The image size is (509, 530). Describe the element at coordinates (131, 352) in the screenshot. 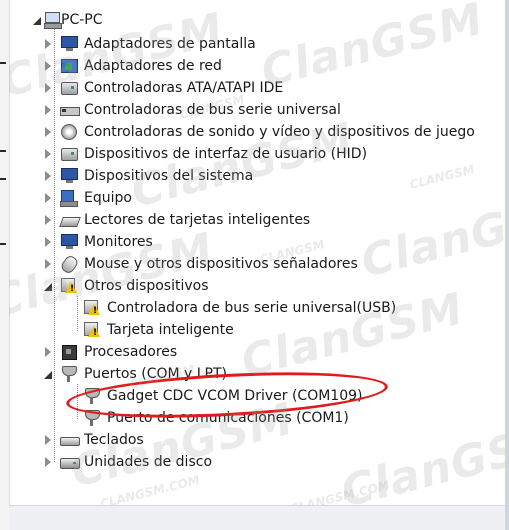

I see `tree-item-label: Procesadores` at that location.